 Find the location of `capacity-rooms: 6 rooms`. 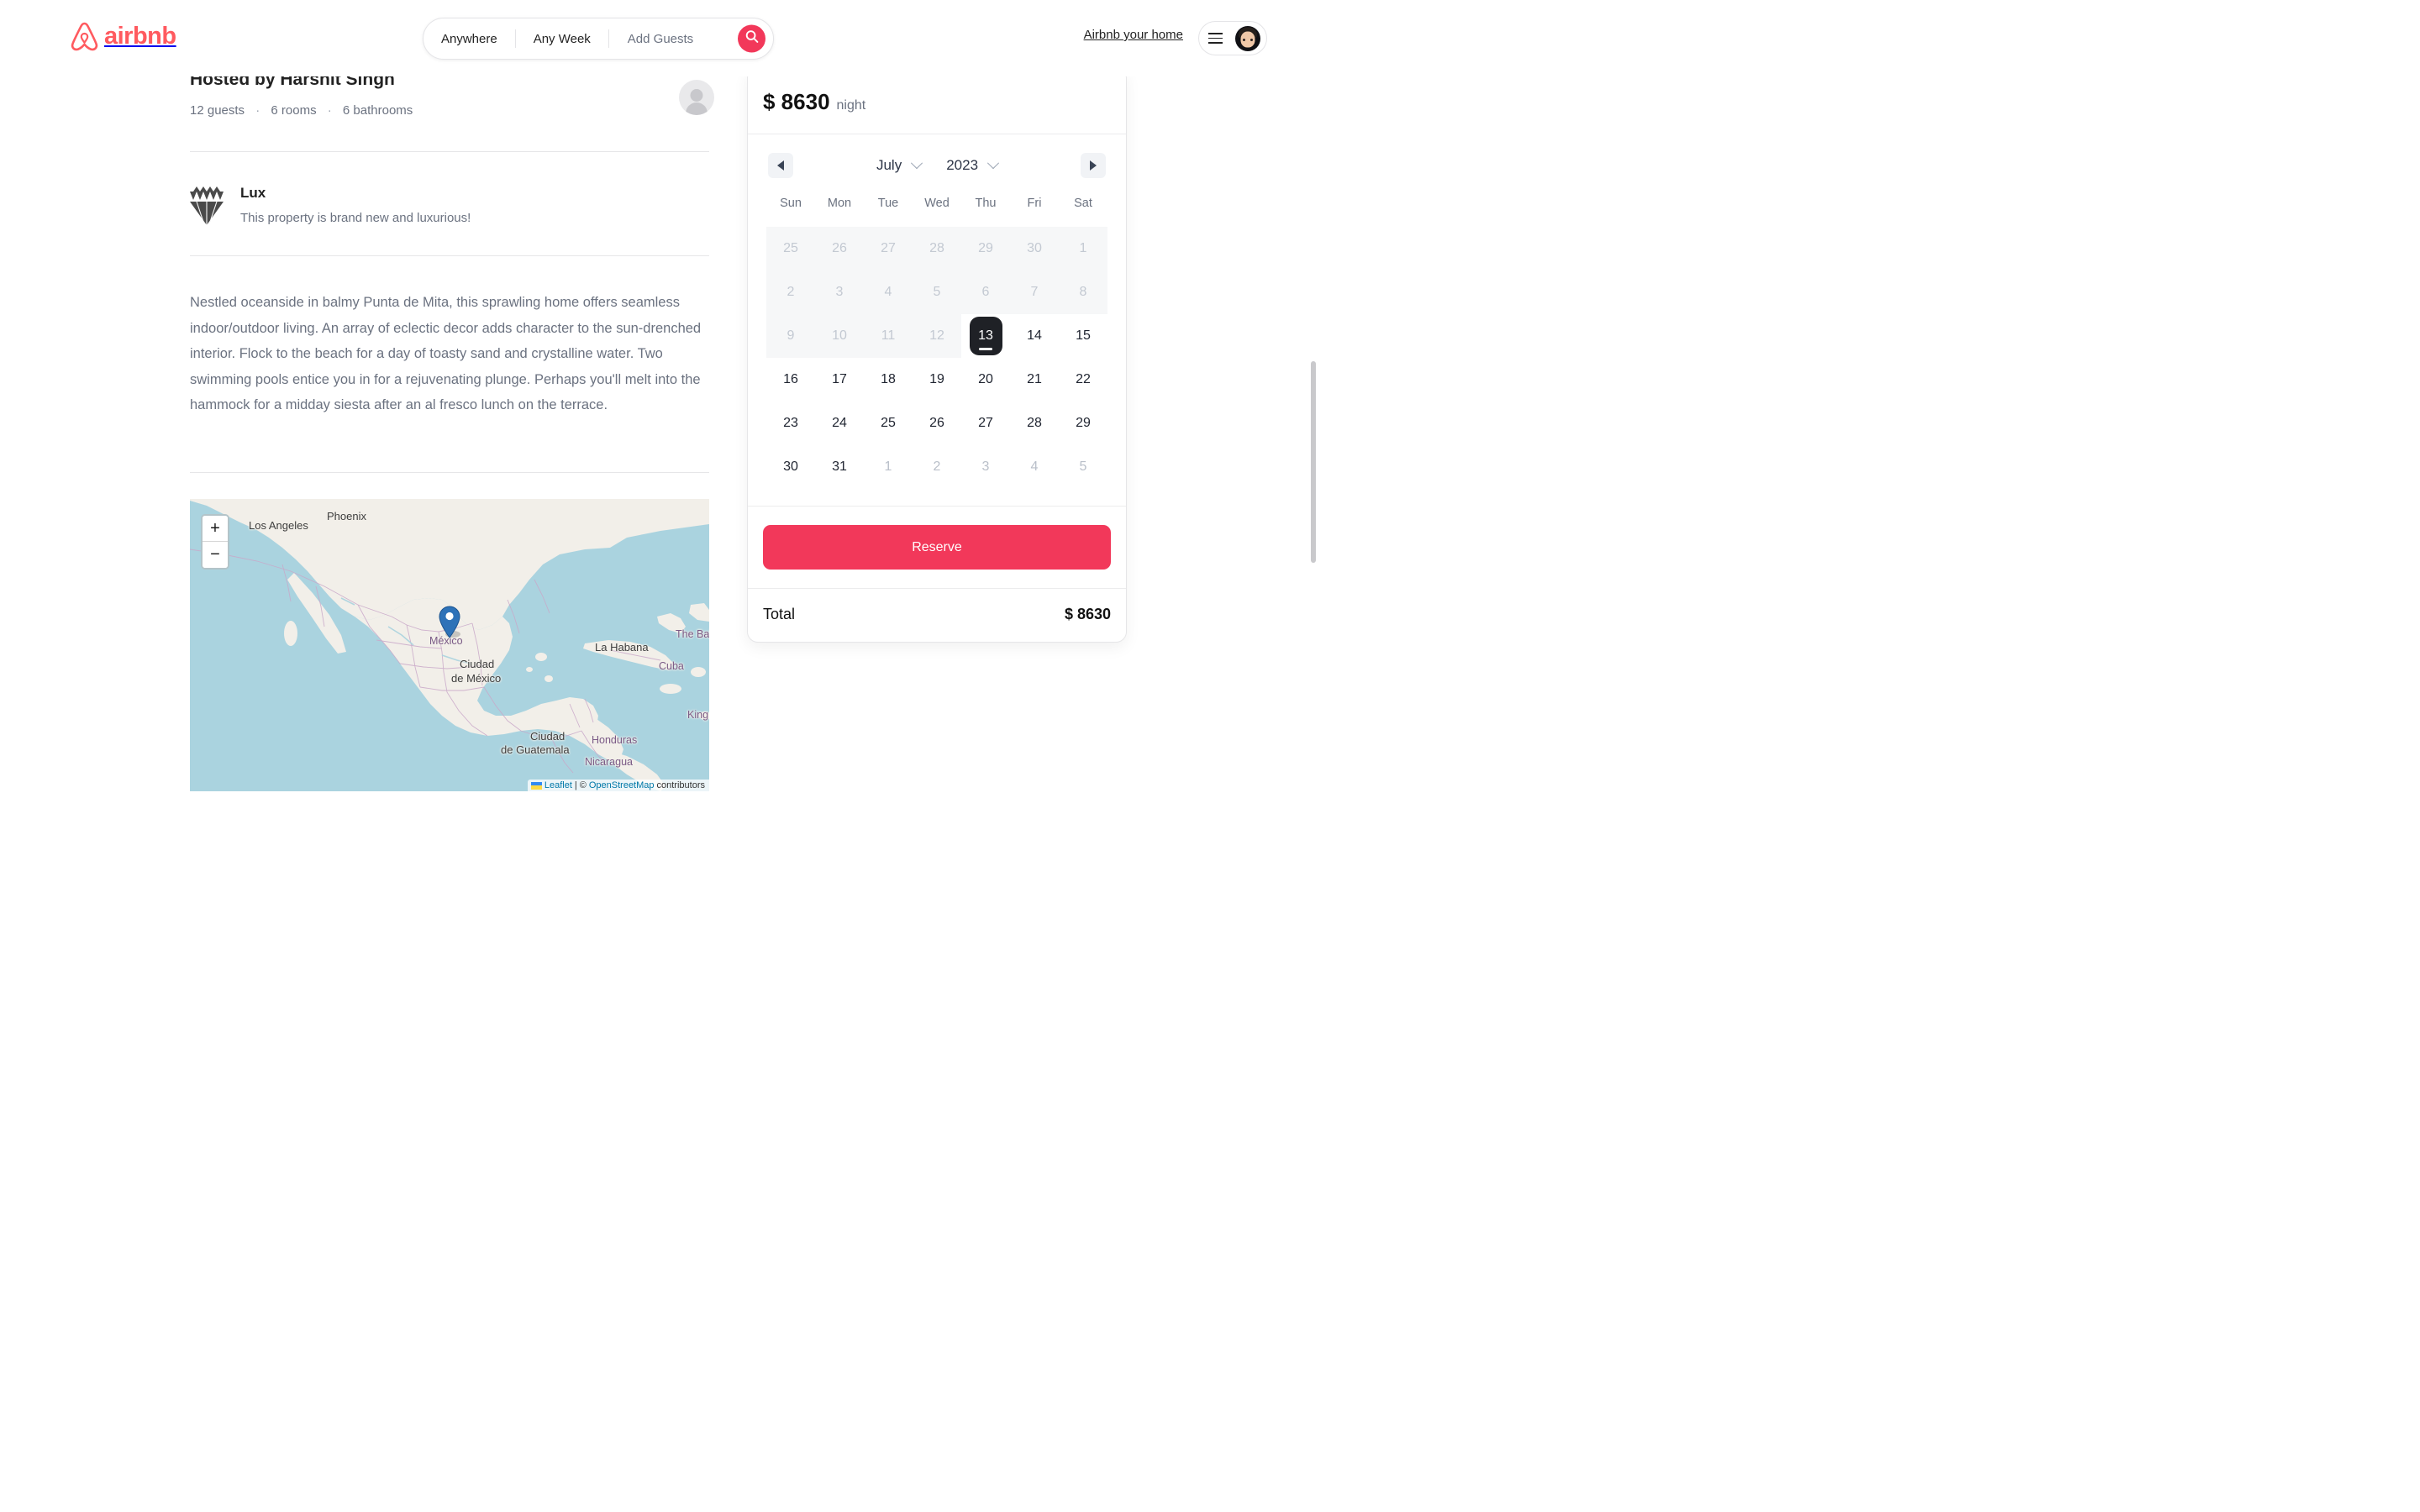

capacity-rooms: 6 rooms is located at coordinates (294, 110).